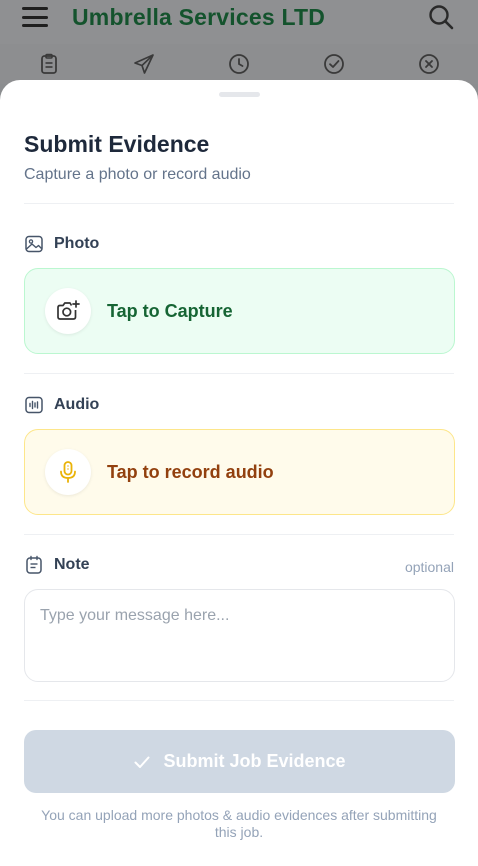 This screenshot has width=478, height=866. Describe the element at coordinates (68, 472) in the screenshot. I see `microphone-icon` at that location.